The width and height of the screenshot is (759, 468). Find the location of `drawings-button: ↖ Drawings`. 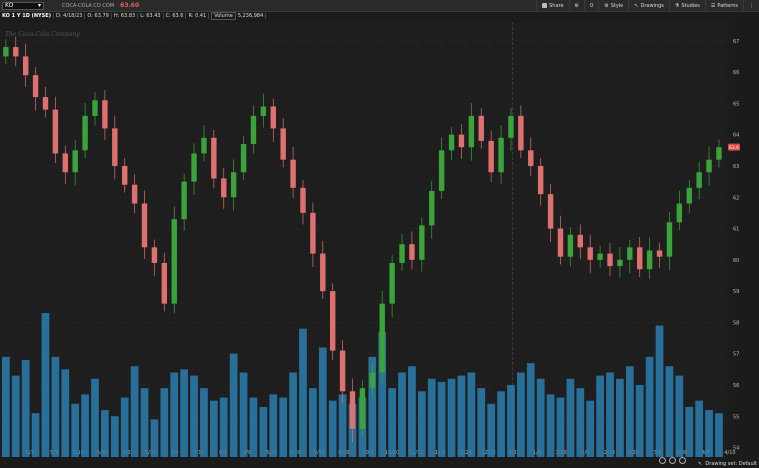

drawings-button: ↖ Drawings is located at coordinates (648, 5).